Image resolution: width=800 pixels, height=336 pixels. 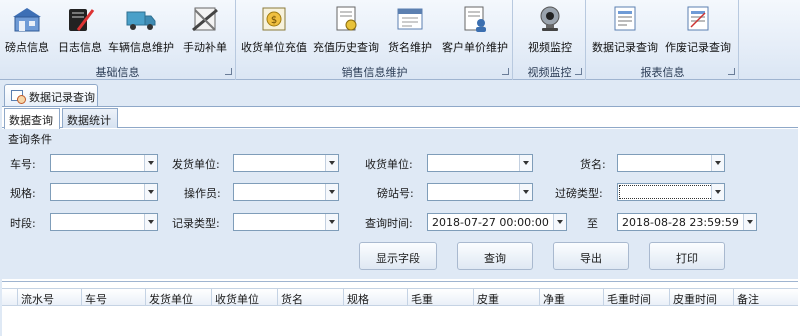 I want to click on operator-select, so click(x=286, y=192).